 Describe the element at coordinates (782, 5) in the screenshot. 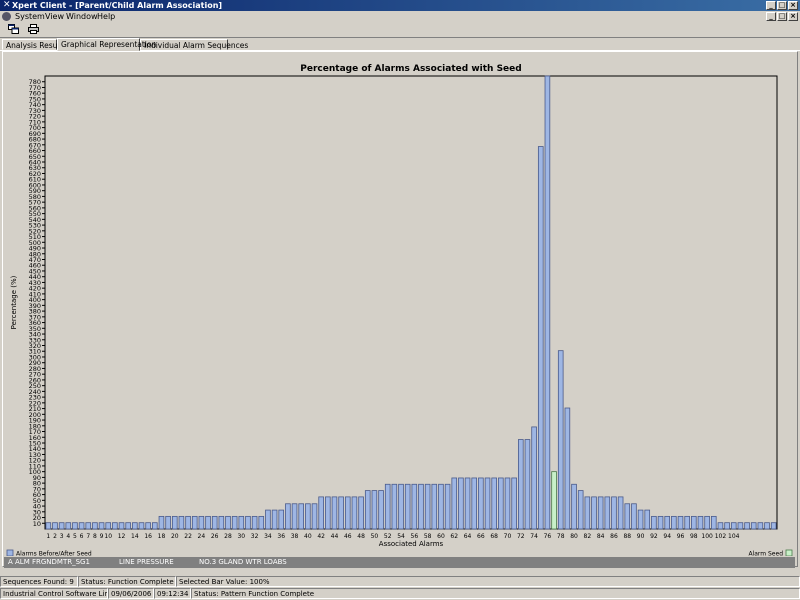

I see `maximize-button: □` at that location.